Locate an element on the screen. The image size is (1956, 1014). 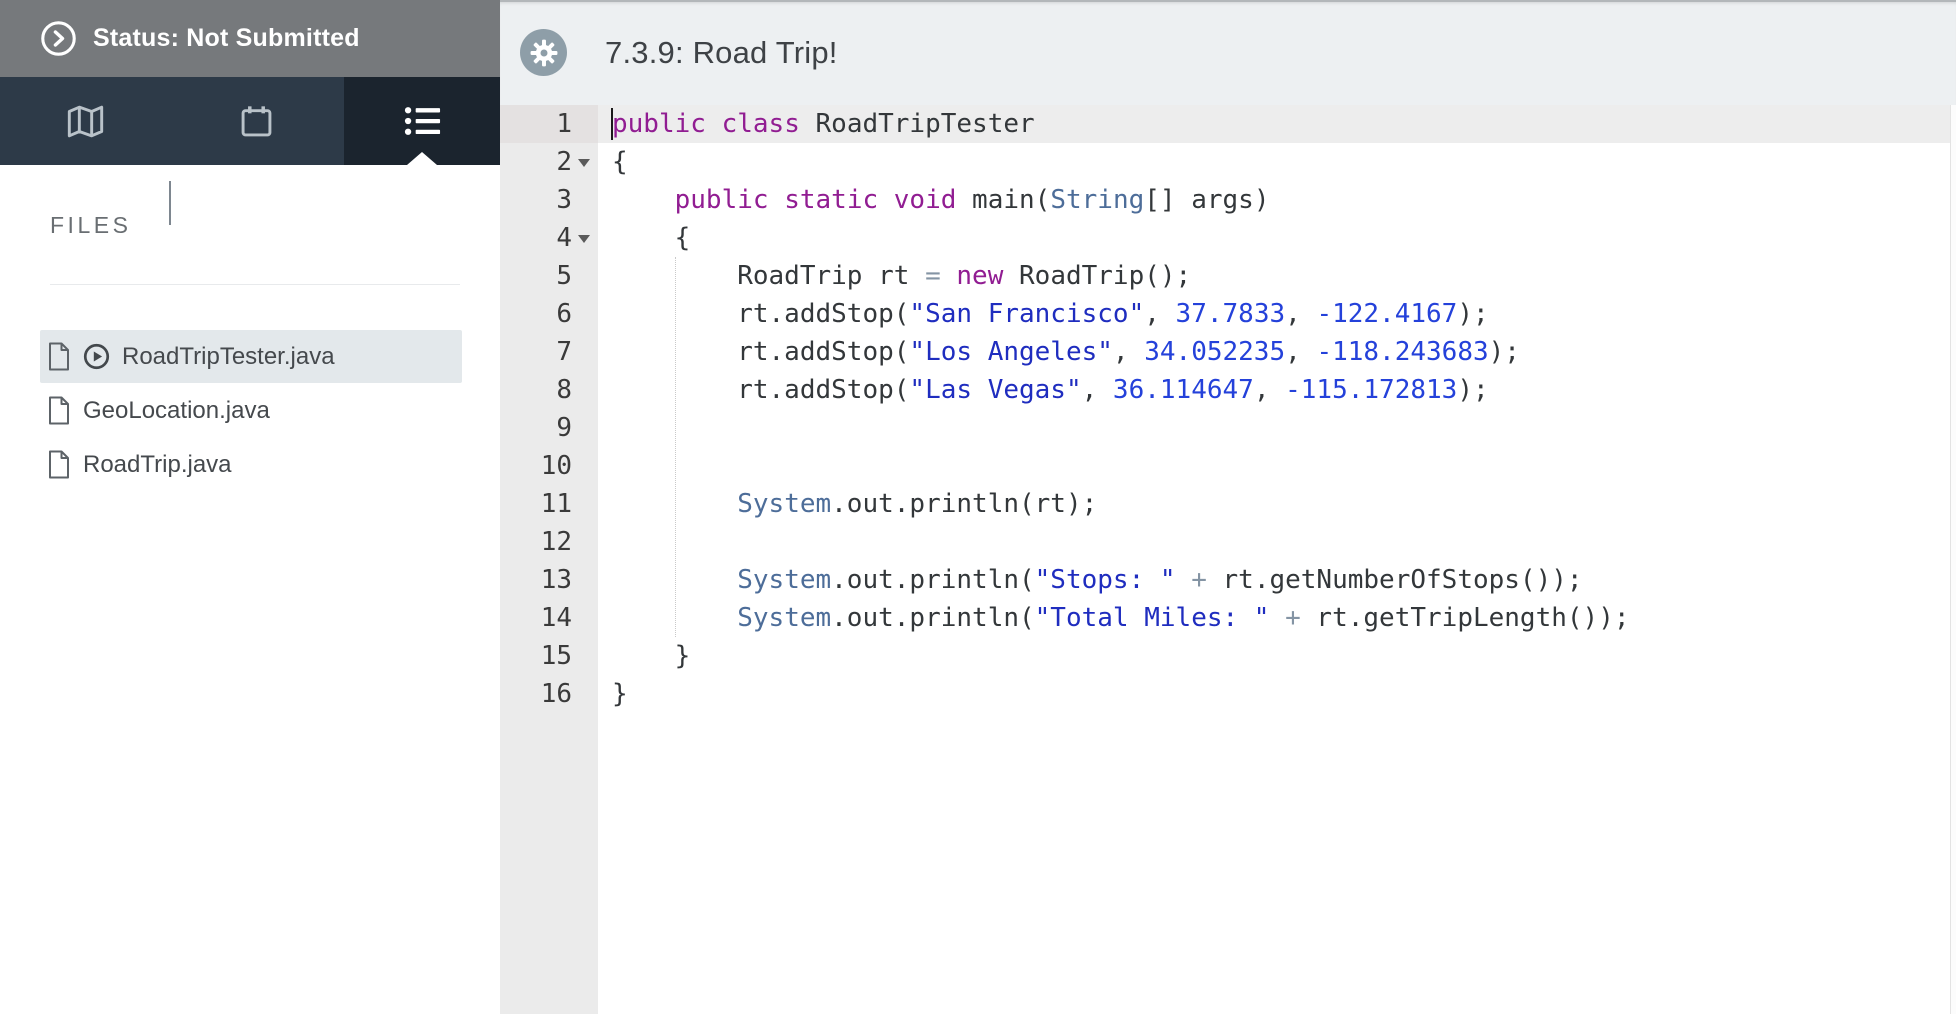
line-number: 2 is located at coordinates (564, 162).